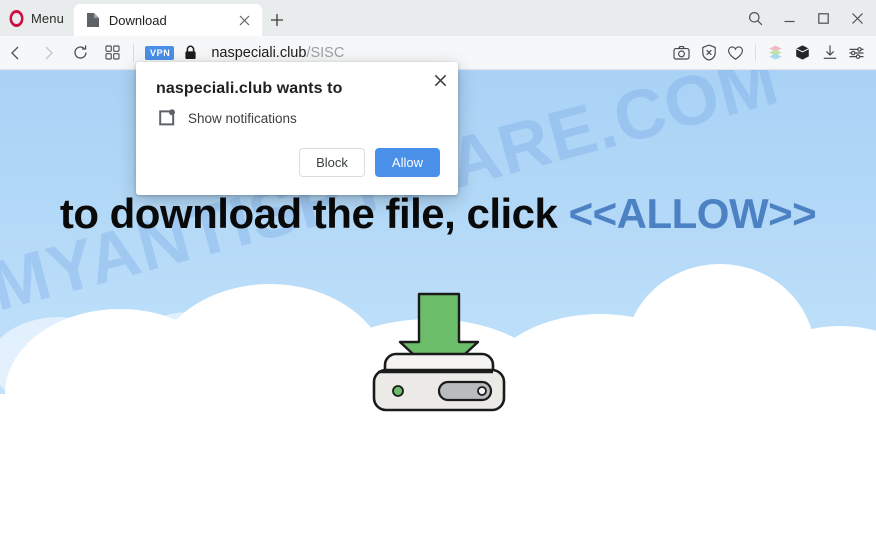 Image resolution: width=876 pixels, height=544 pixels. I want to click on new-tab-button, so click(277, 20).